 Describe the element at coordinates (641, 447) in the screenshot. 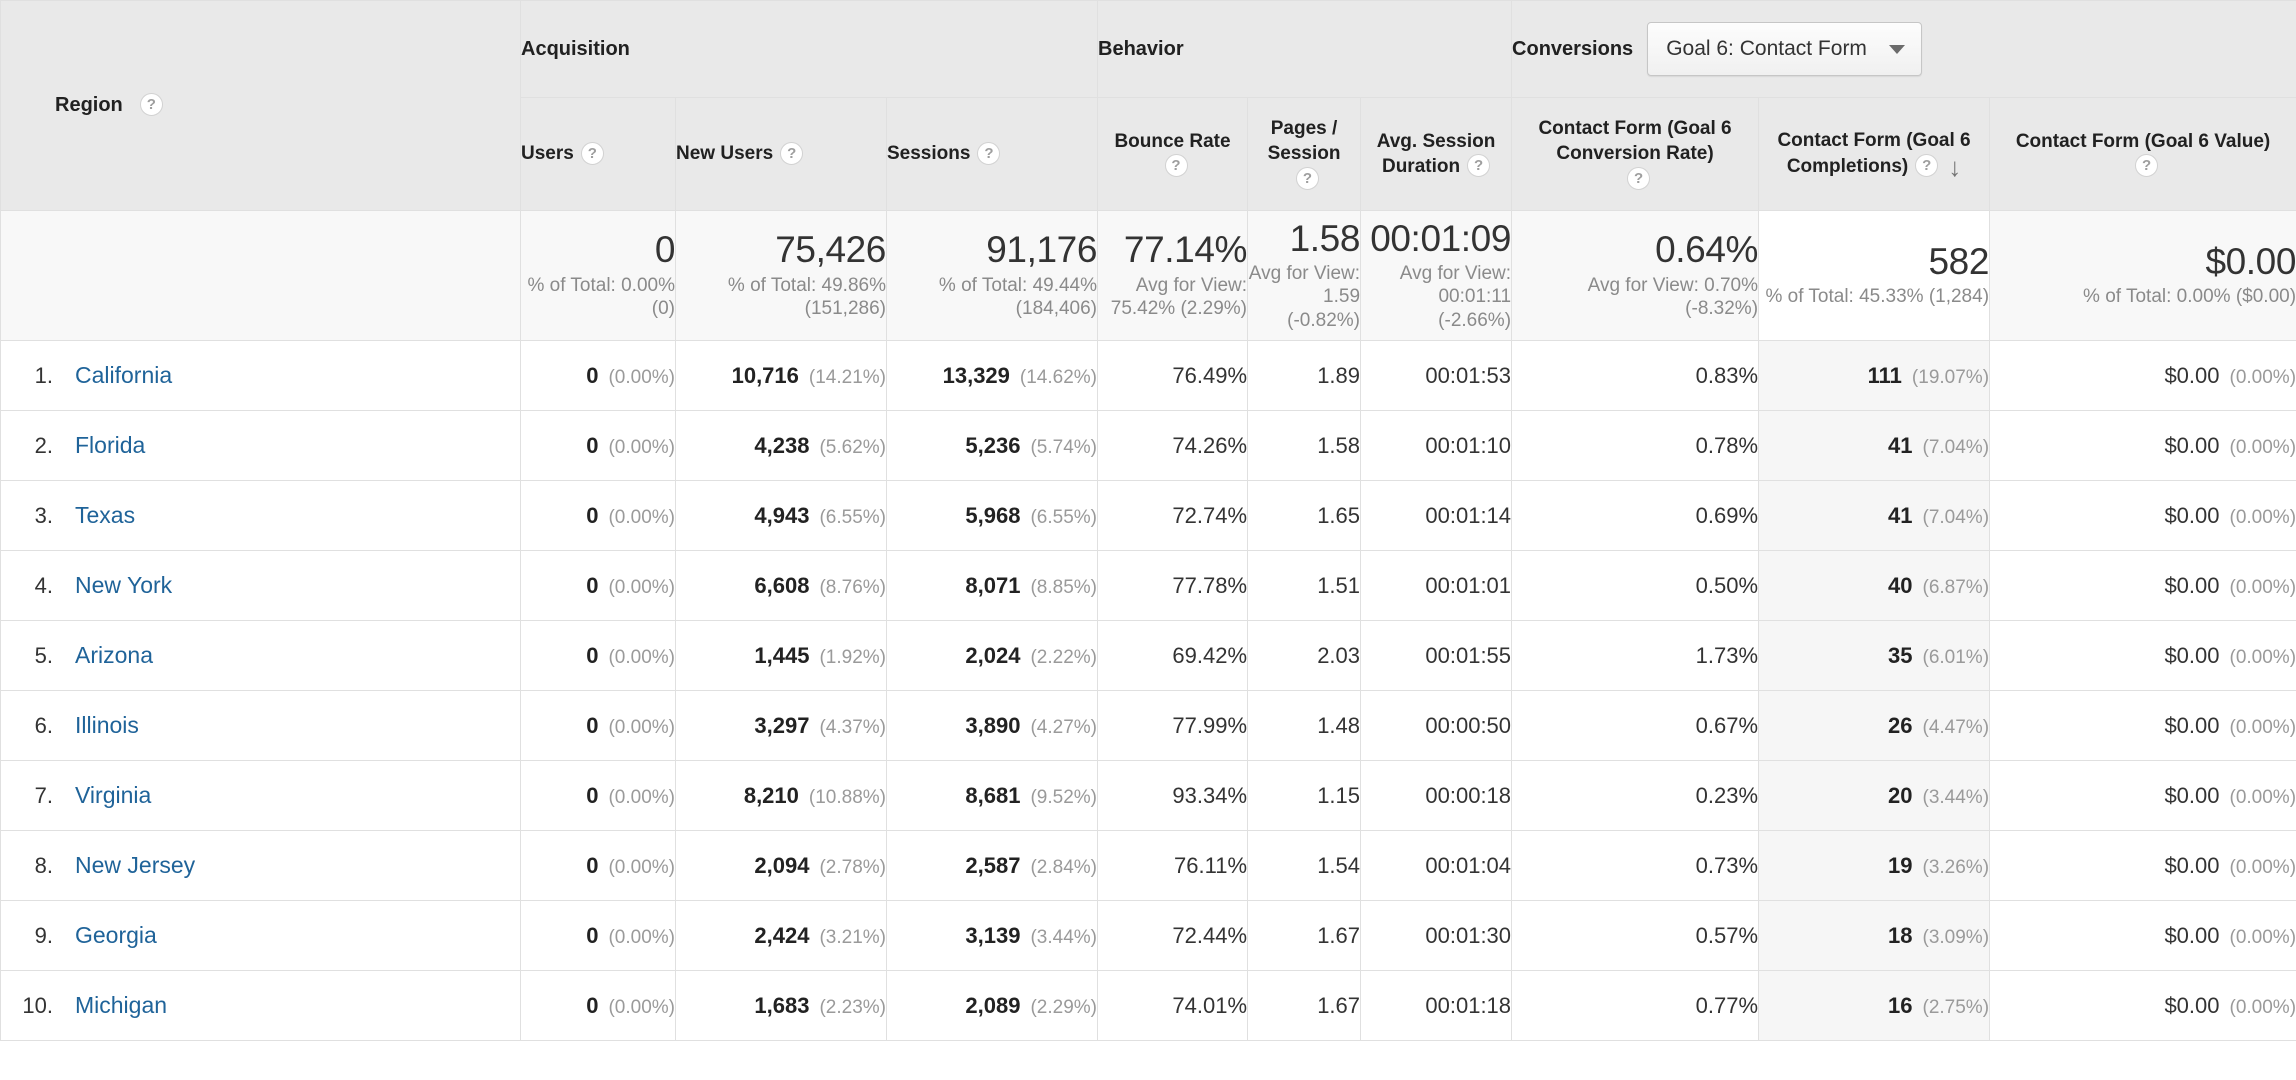

I see `cell-users-pct: (0.00%)` at that location.